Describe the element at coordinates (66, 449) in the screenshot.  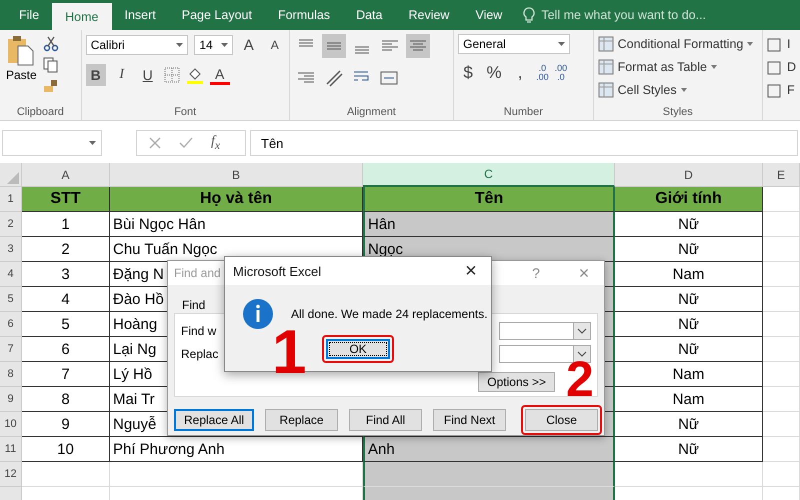
I see `table-cell: 10` at that location.